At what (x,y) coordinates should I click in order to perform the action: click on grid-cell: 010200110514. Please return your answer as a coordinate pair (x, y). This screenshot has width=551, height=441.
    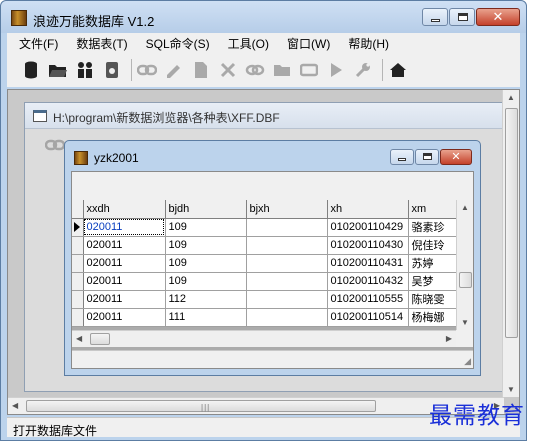
    Looking at the image, I should click on (368, 317).